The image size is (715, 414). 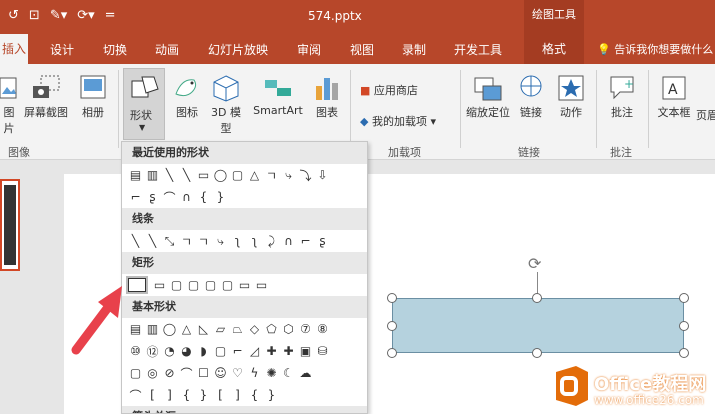 What do you see at coordinates (135, 351) in the screenshot?
I see `shape-option: ⑩` at bounding box center [135, 351].